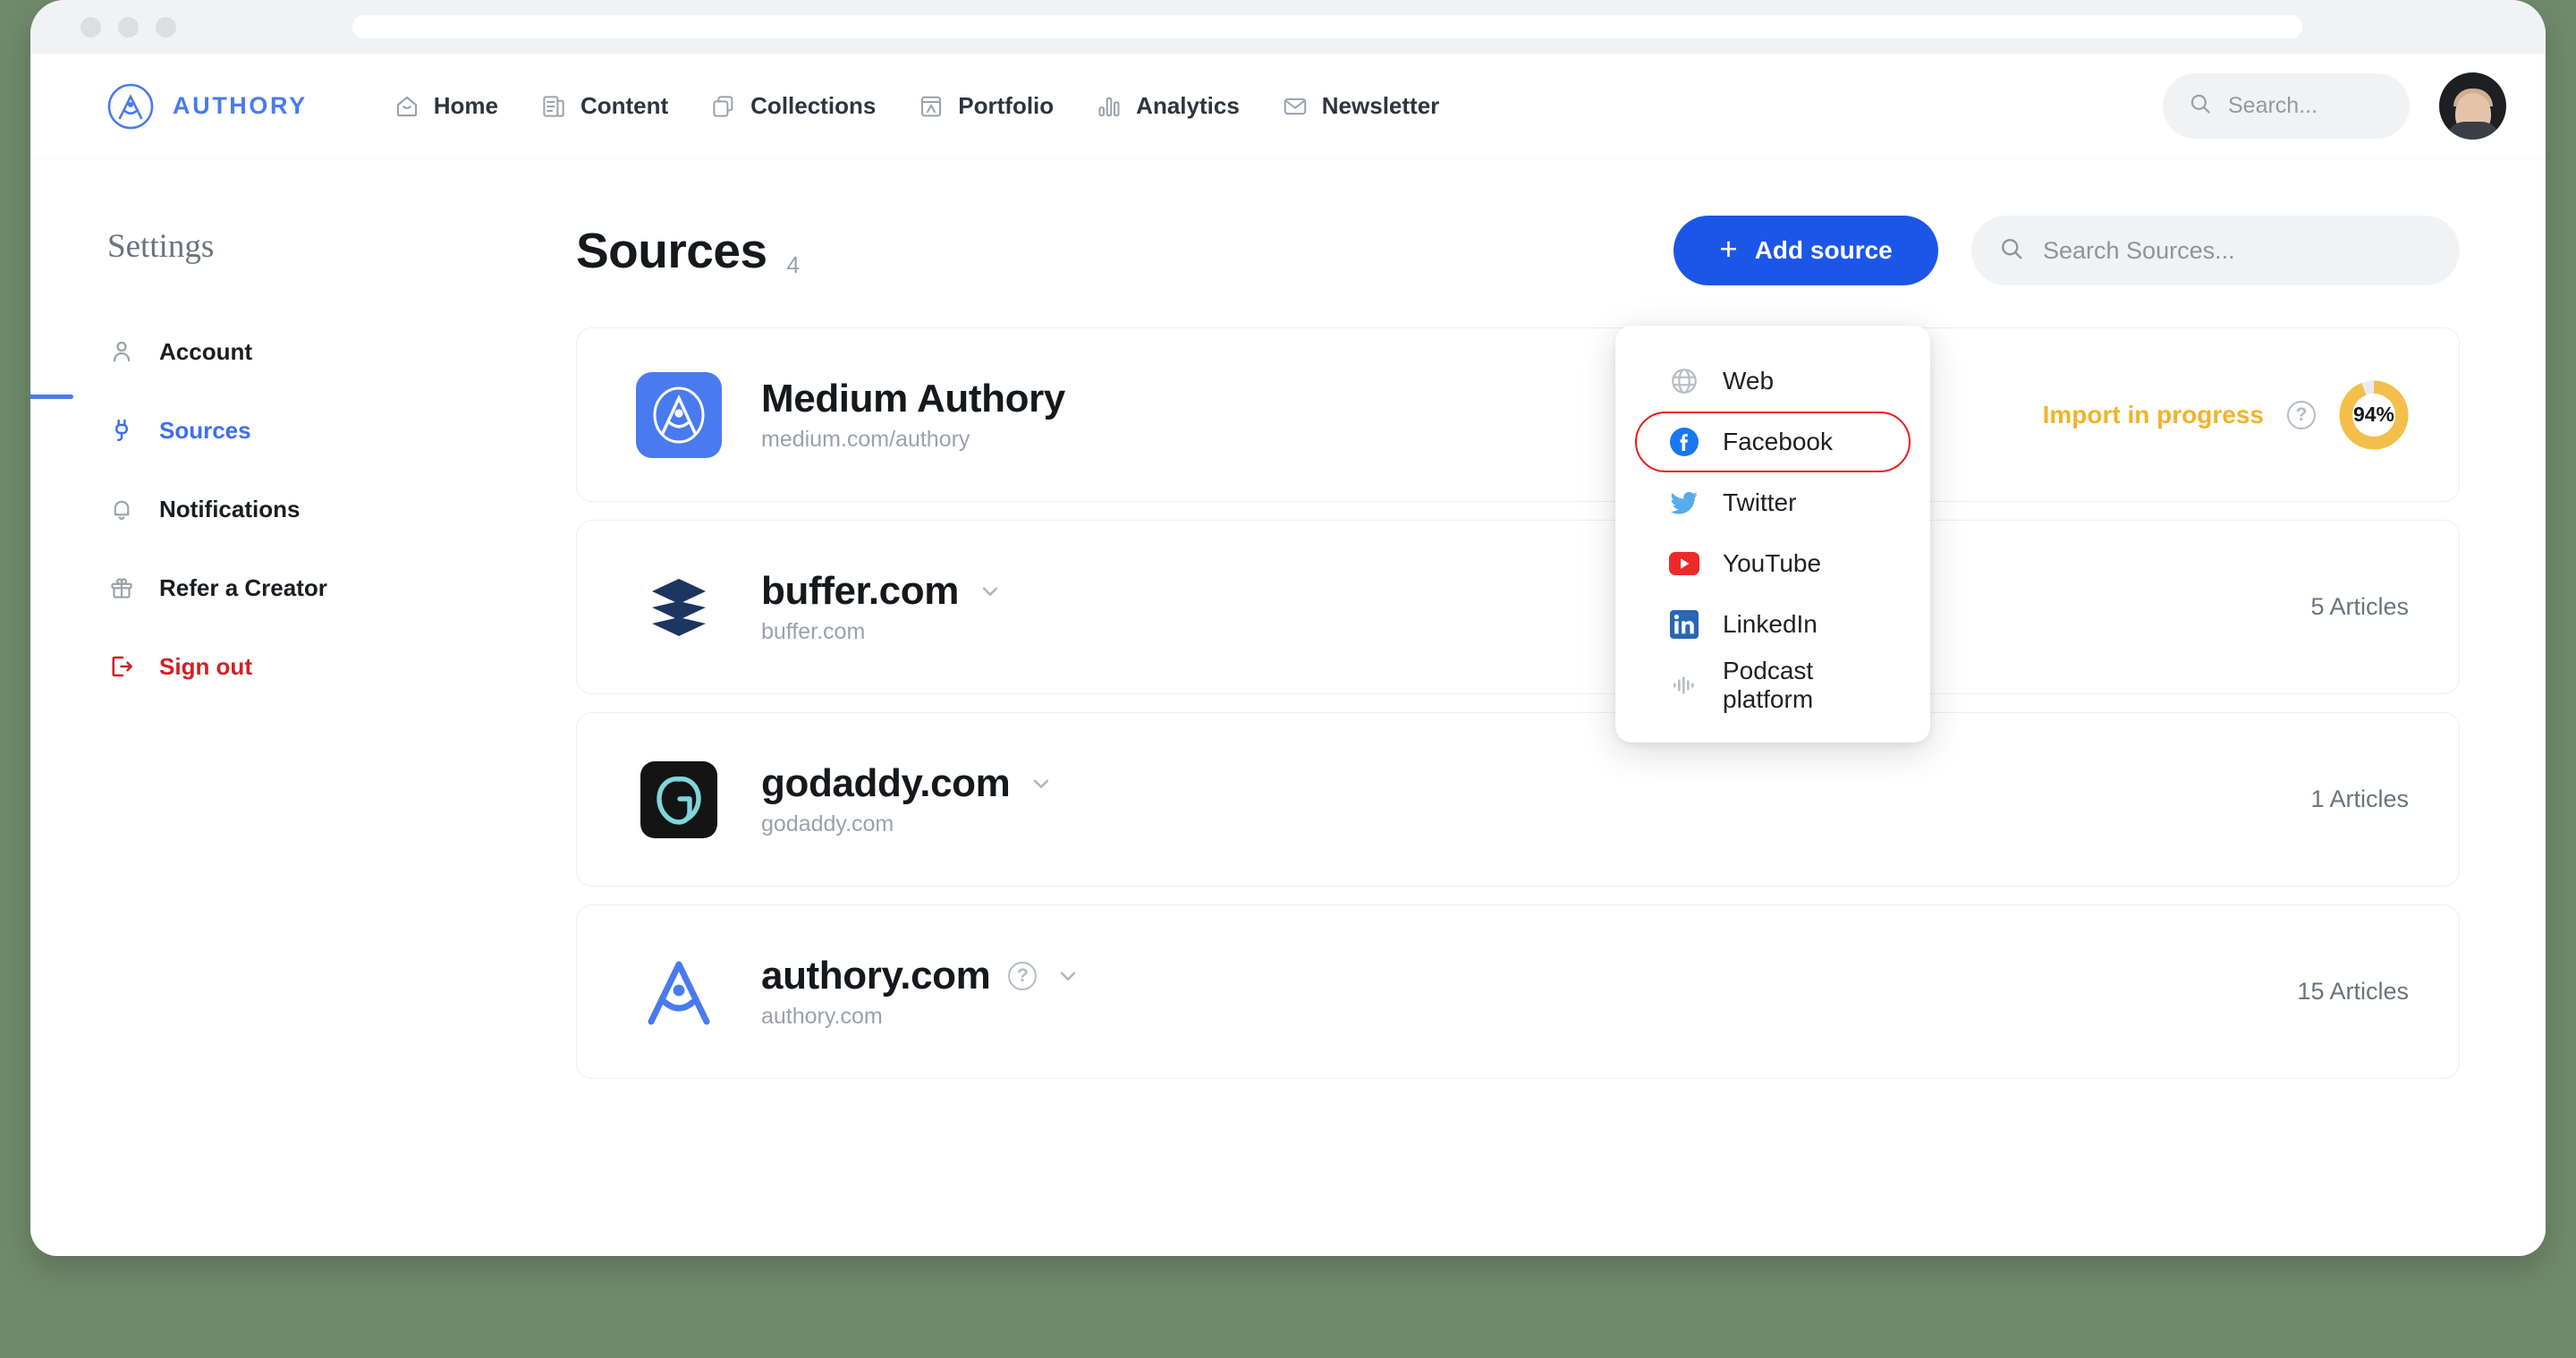 This screenshot has width=2576, height=1358. I want to click on close-dot, so click(90, 27).